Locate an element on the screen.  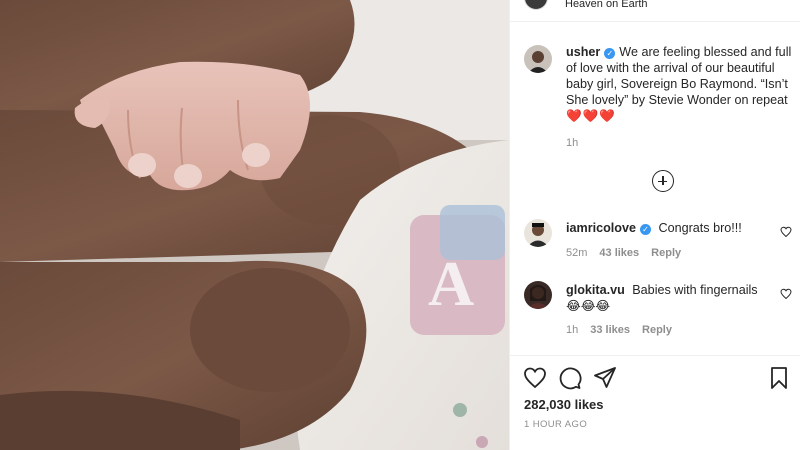
bookmark-icon is located at coordinates (779, 378).